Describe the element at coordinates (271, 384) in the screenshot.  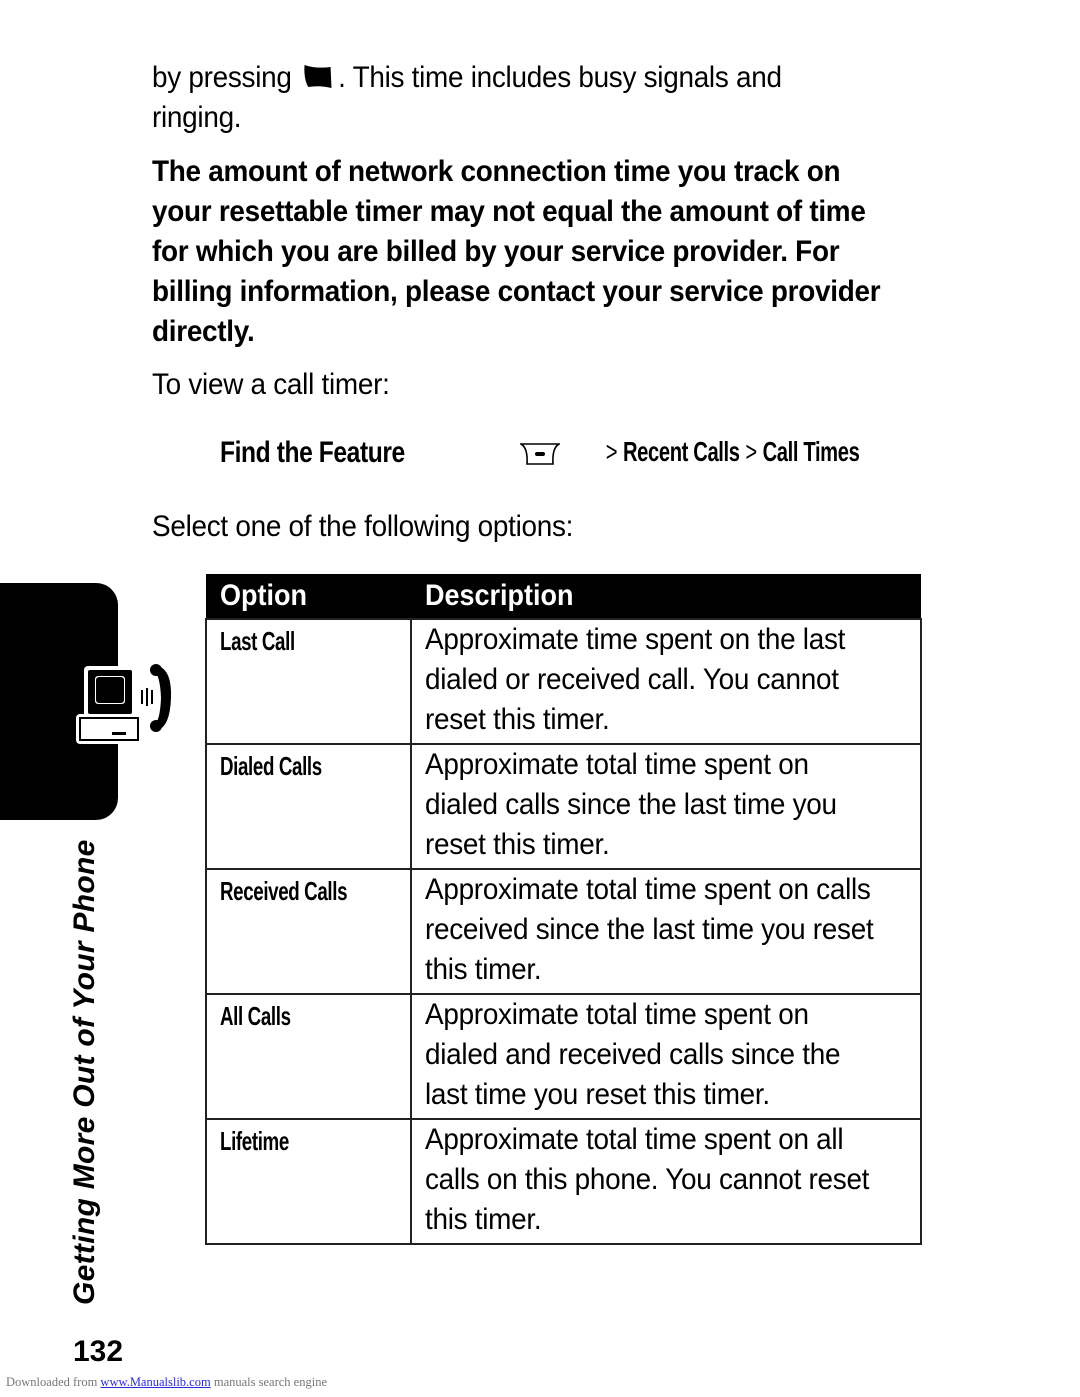
I see `view-timer-instruction: To view a call timer:` at that location.